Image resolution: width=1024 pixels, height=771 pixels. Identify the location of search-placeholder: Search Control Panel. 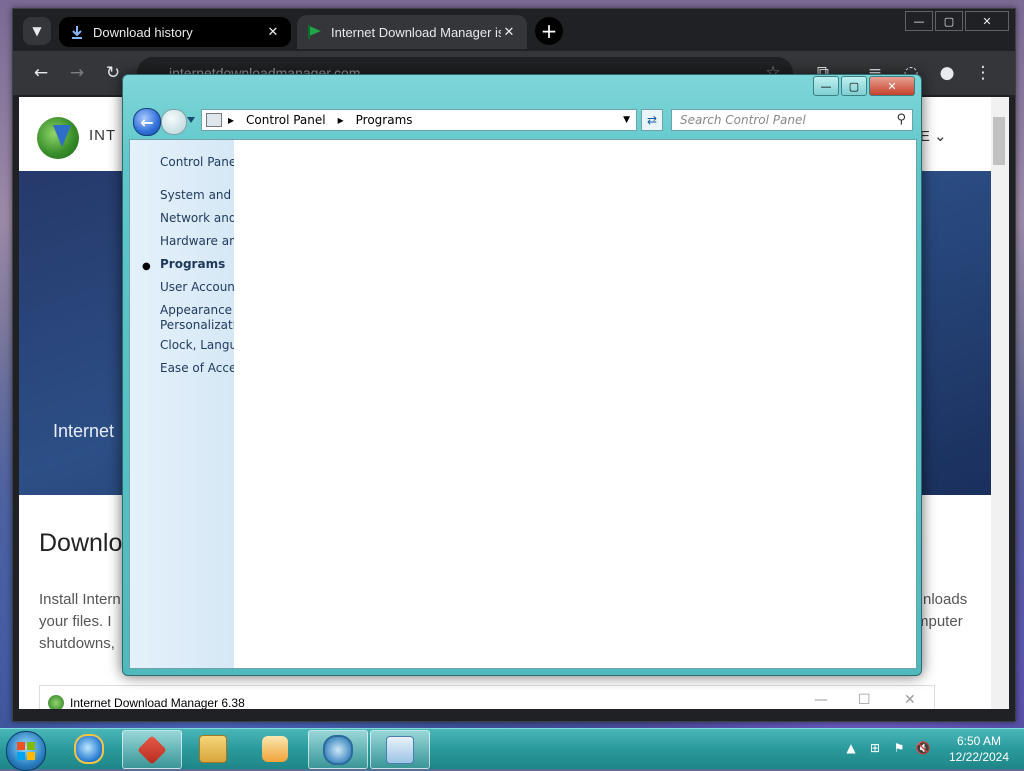
(743, 120).